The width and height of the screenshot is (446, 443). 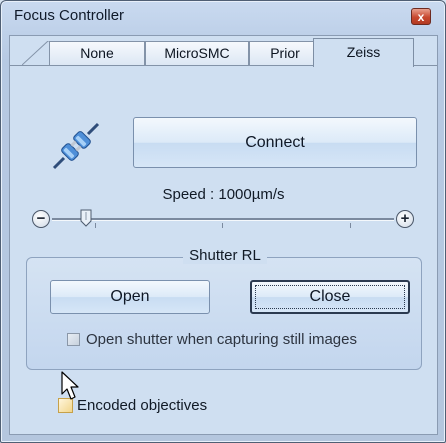 What do you see at coordinates (285, 53) in the screenshot?
I see `tab-prior: Prior` at bounding box center [285, 53].